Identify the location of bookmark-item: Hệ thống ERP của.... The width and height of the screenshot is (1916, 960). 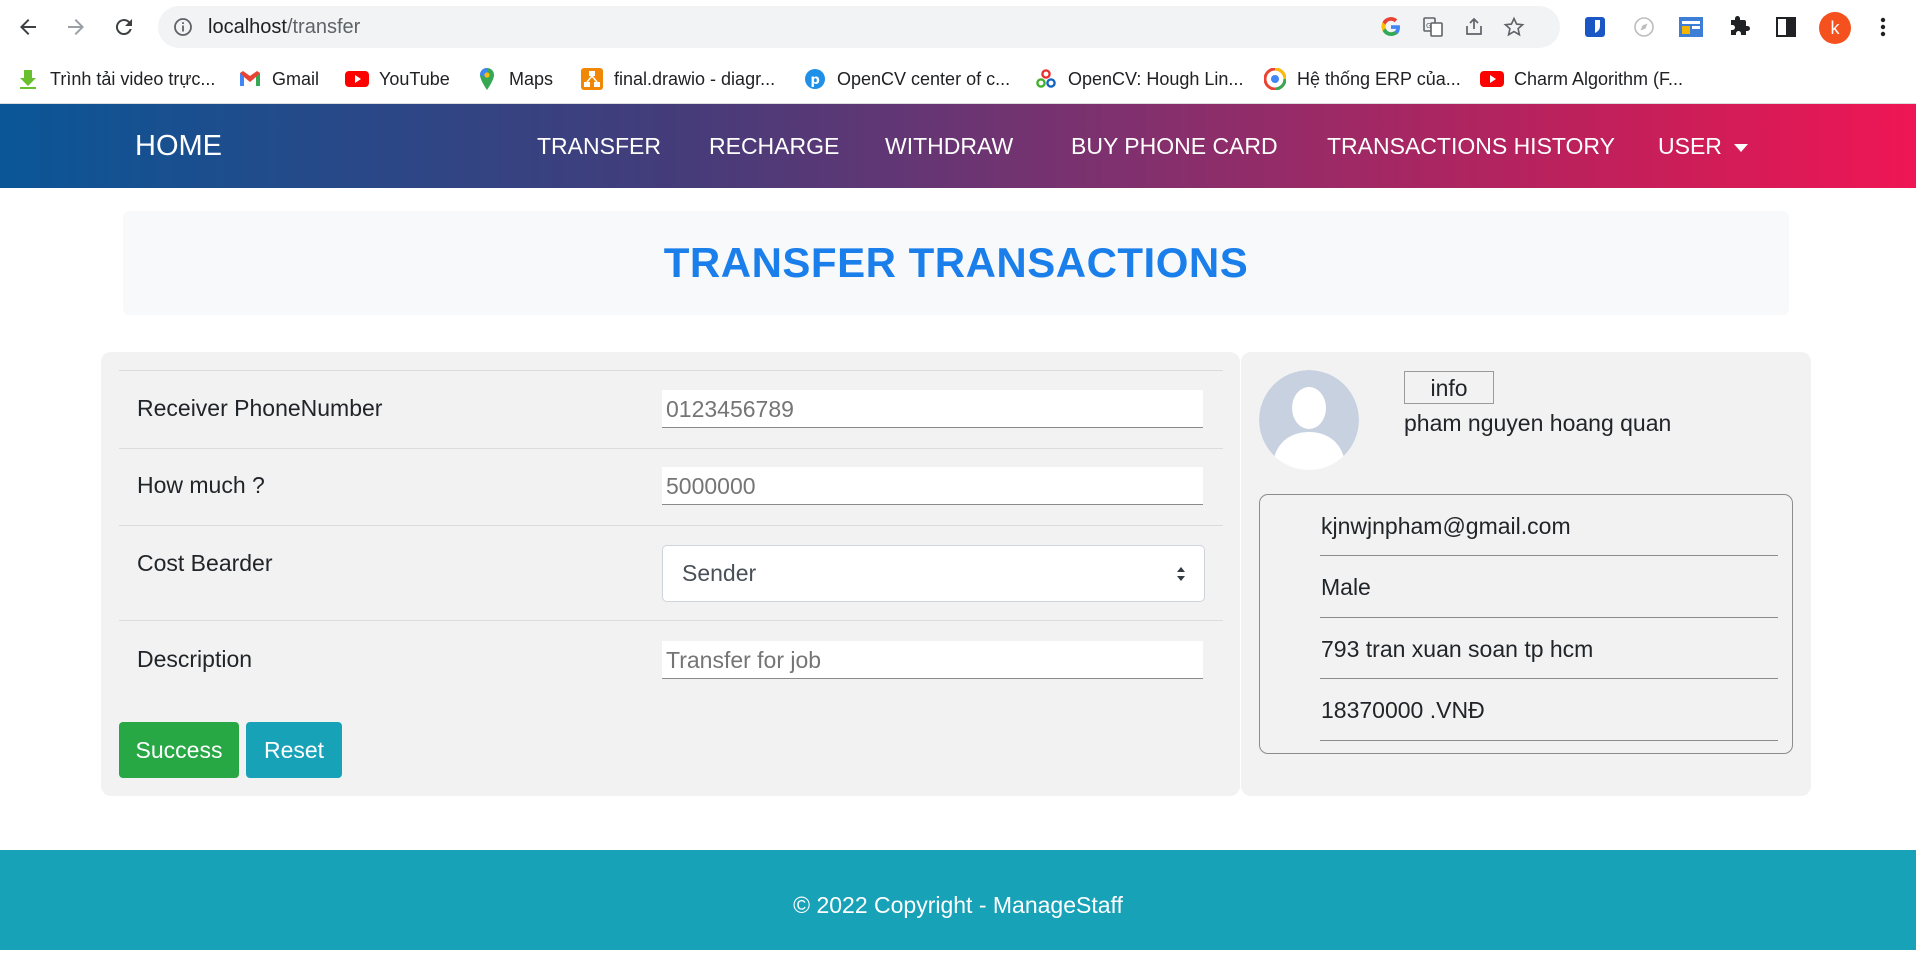
(1362, 79).